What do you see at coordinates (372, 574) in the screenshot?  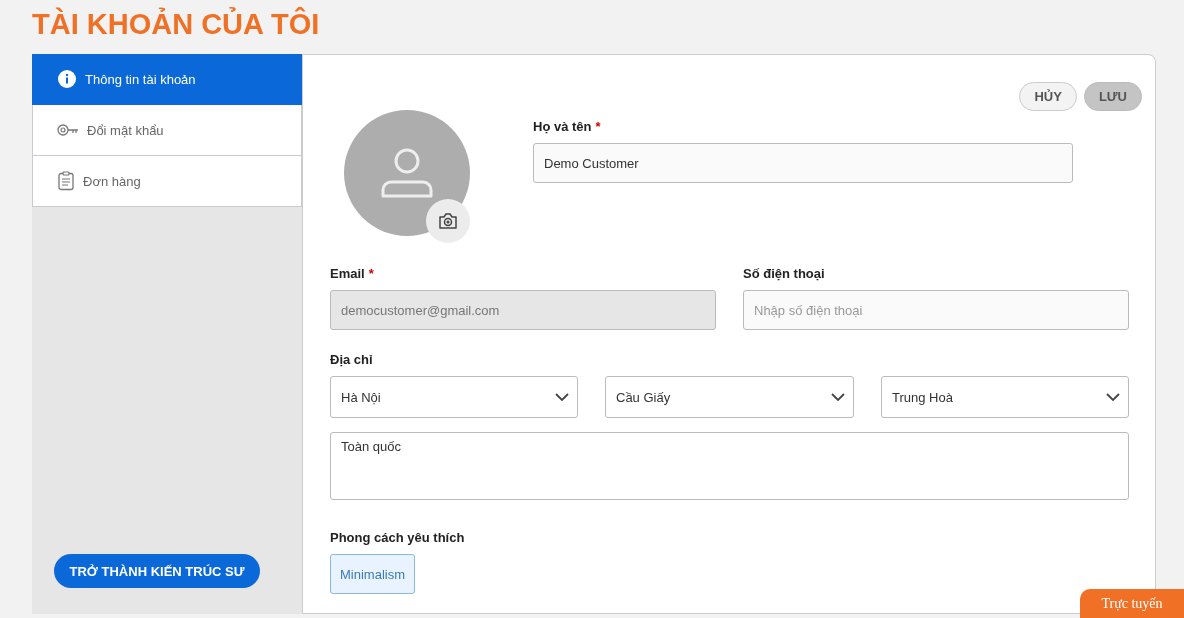 I see `style-chip: Minimalism` at bounding box center [372, 574].